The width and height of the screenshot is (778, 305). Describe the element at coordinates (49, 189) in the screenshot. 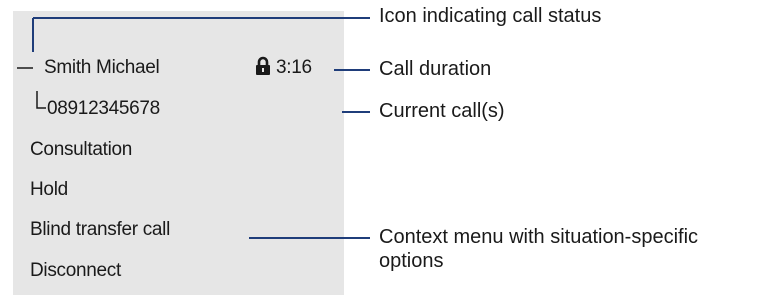

I see `menu-item-hold: Hold` at that location.